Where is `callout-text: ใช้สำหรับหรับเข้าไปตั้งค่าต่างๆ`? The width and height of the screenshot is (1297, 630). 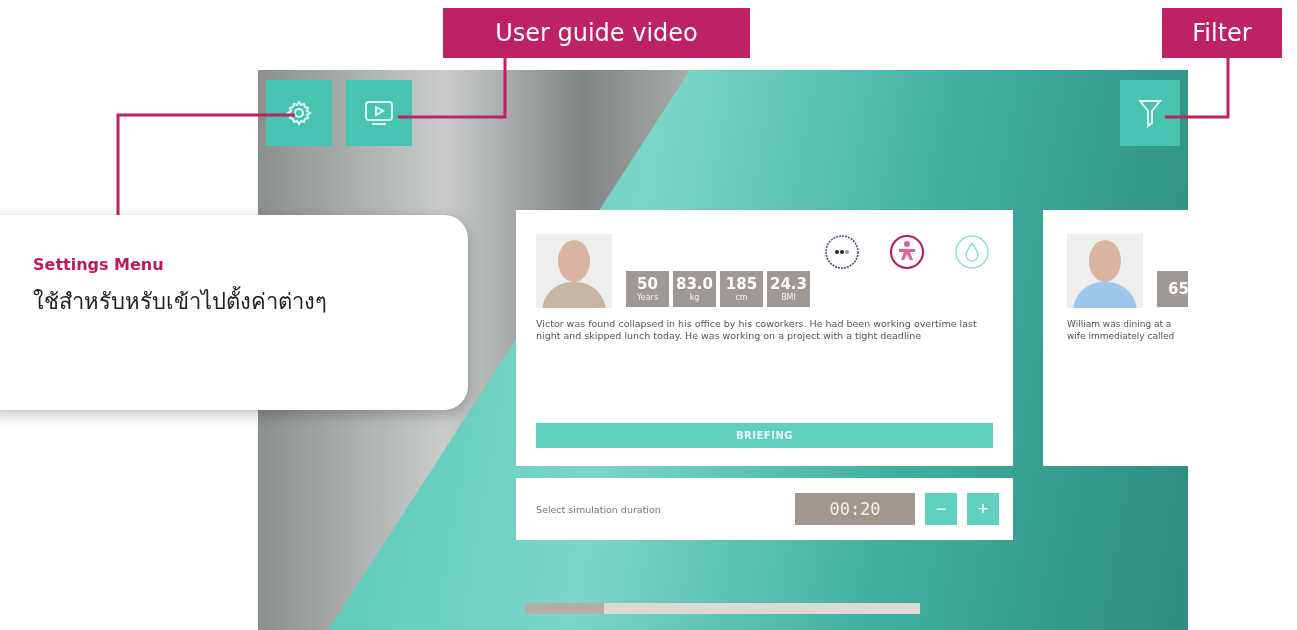 callout-text: ใช้สำหรับหรับเข้าไปตั้งค่าต่างๆ is located at coordinates (240, 301).